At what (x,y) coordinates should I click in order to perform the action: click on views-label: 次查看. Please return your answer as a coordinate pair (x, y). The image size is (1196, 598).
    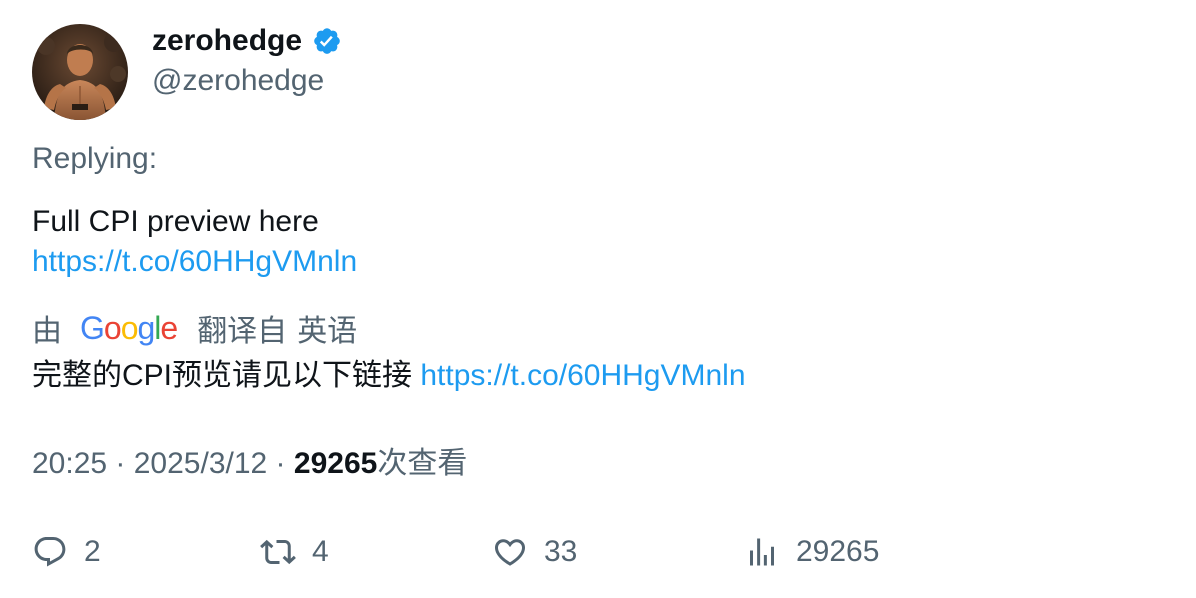
    Looking at the image, I should click on (422, 463).